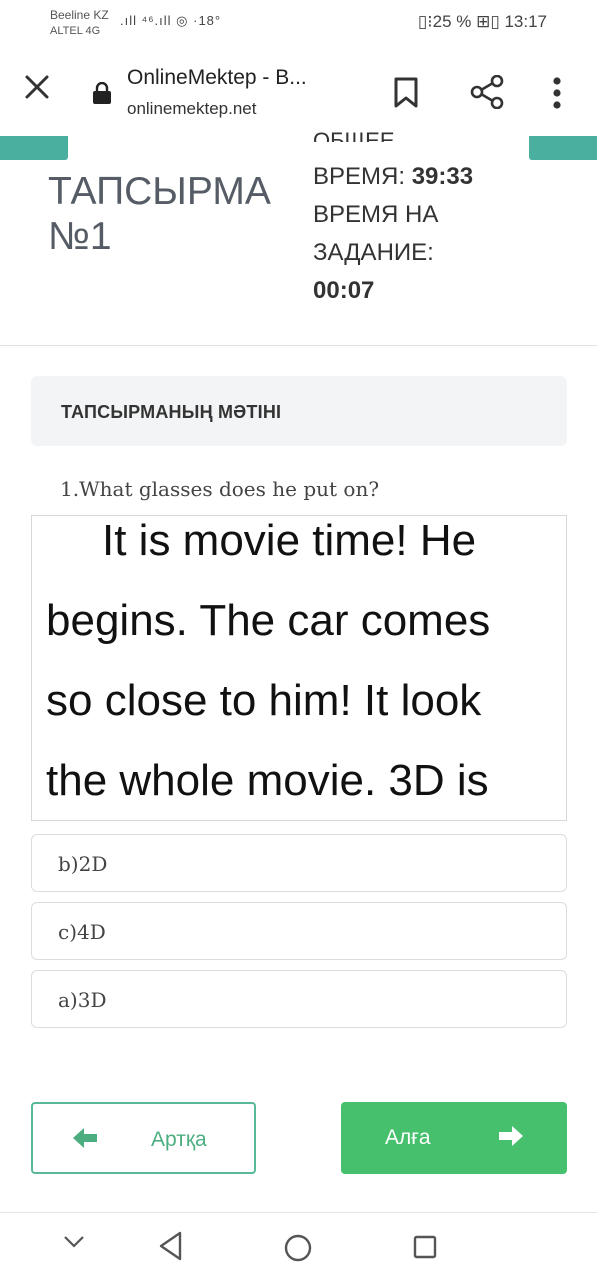 This screenshot has height=1280, width=597. What do you see at coordinates (454, 1138) in the screenshot?
I see `next-button: Алға` at bounding box center [454, 1138].